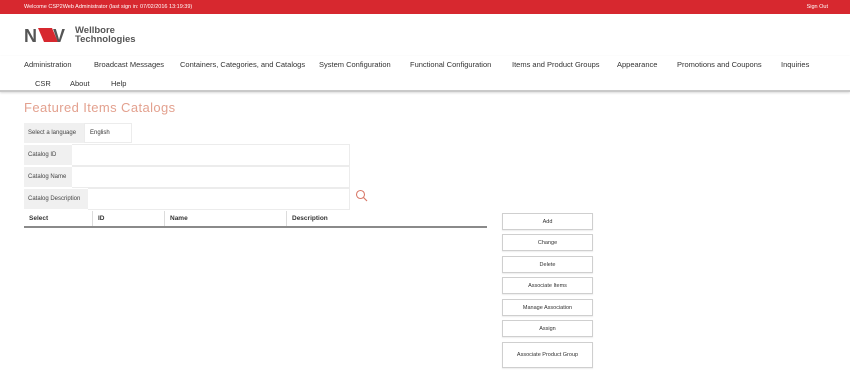 The width and height of the screenshot is (850, 387). What do you see at coordinates (387, 218) in the screenshot?
I see `column-header-description: Description` at bounding box center [387, 218].